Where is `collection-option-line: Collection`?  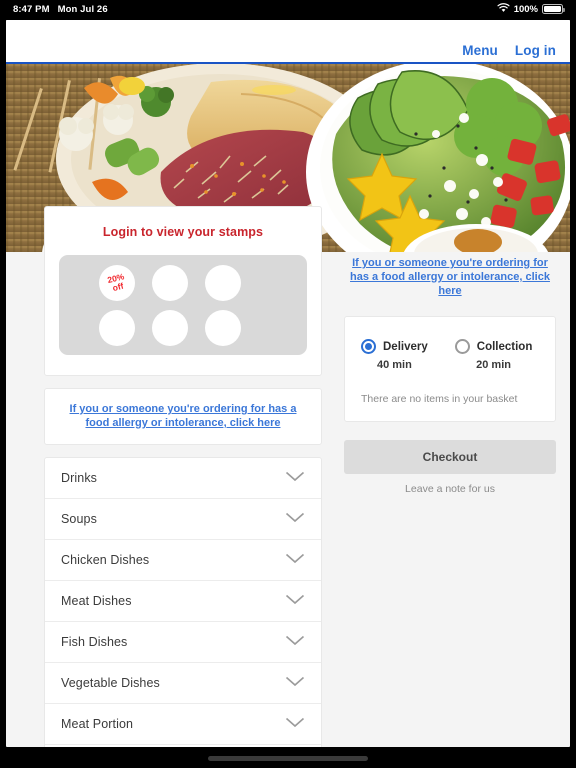
collection-option-line: Collection is located at coordinates (493, 346).